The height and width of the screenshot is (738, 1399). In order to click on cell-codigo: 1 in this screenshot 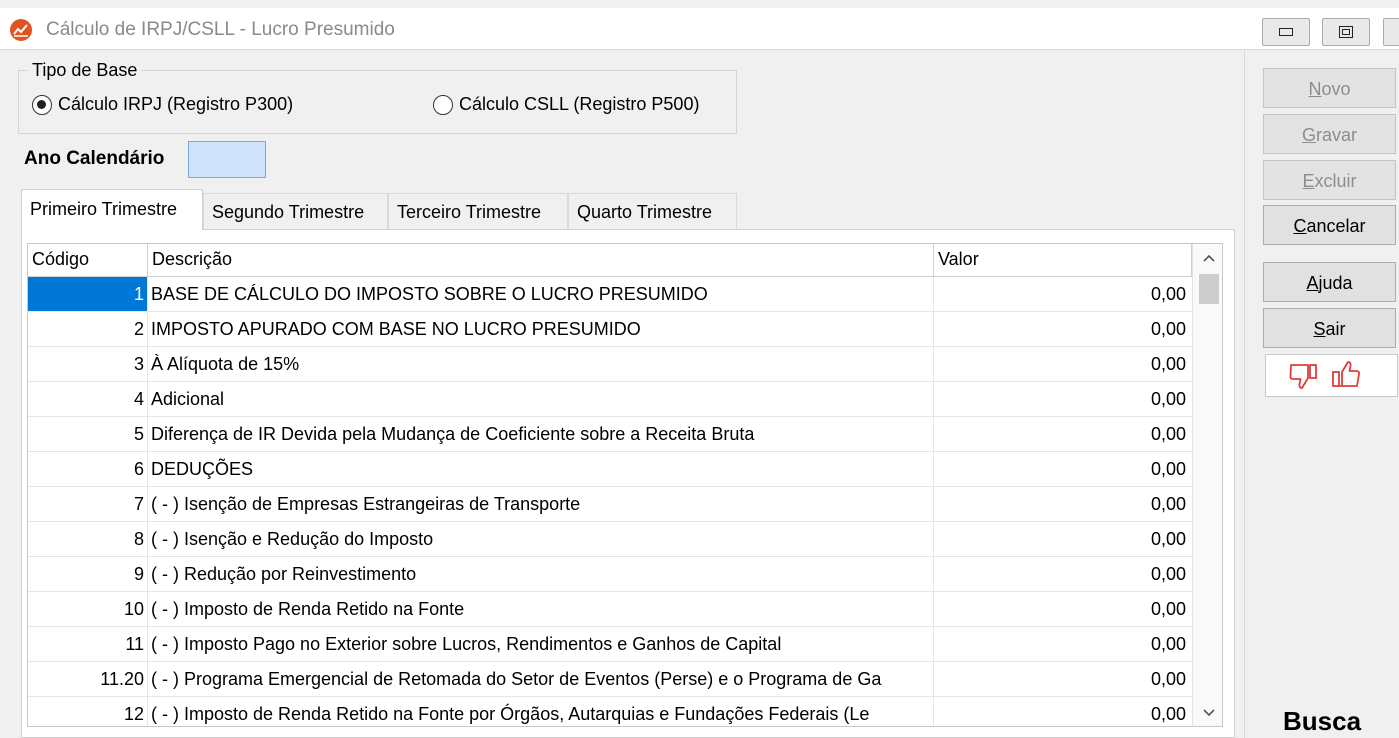, I will do `click(88, 294)`.